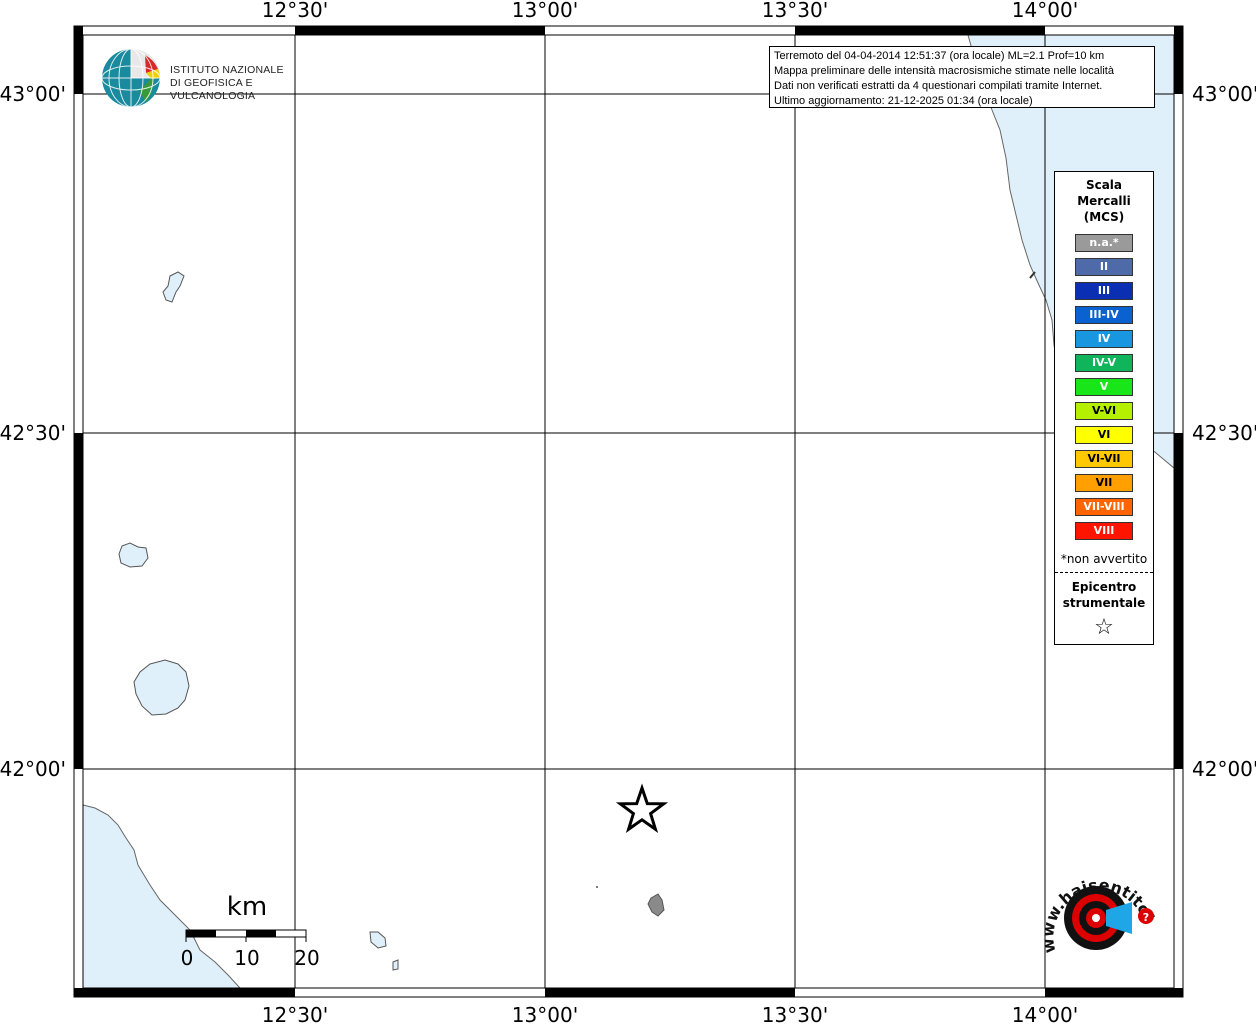  What do you see at coordinates (1224, 433) in the screenshot?
I see `right-tick-label: 42°30'` at bounding box center [1224, 433].